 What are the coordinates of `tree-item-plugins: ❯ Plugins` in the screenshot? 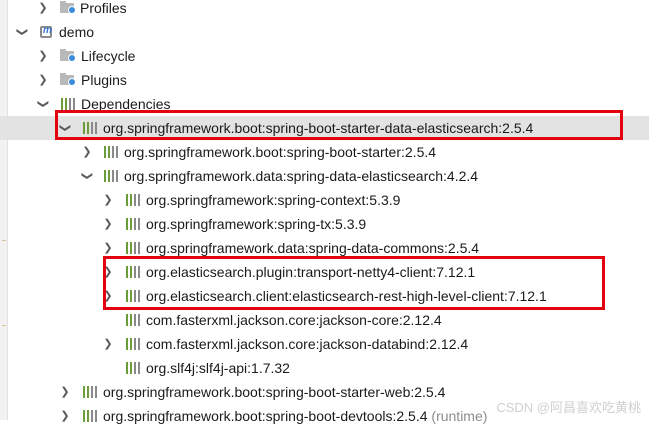 It's located at (324, 80).